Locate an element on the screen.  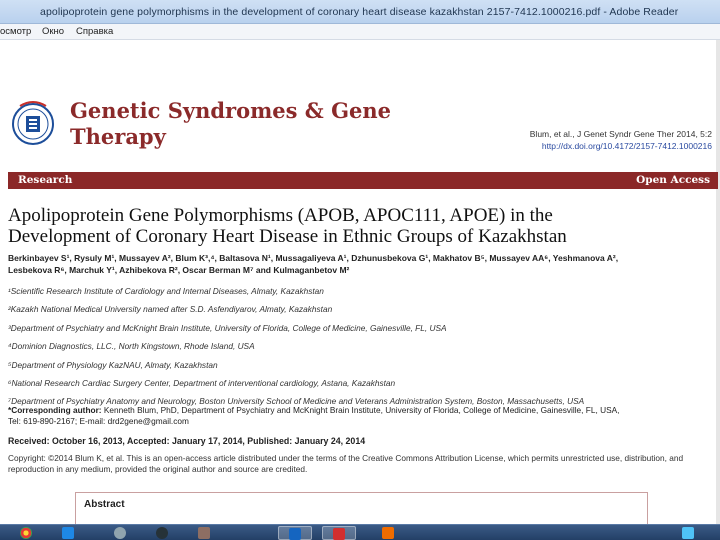
explorer-icon is located at coordinates (688, 533).